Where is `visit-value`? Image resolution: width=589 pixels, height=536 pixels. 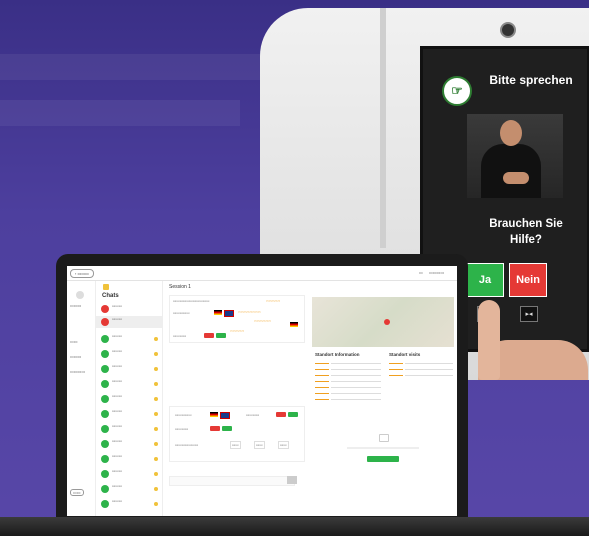 visit-value is located at coordinates (429, 369).